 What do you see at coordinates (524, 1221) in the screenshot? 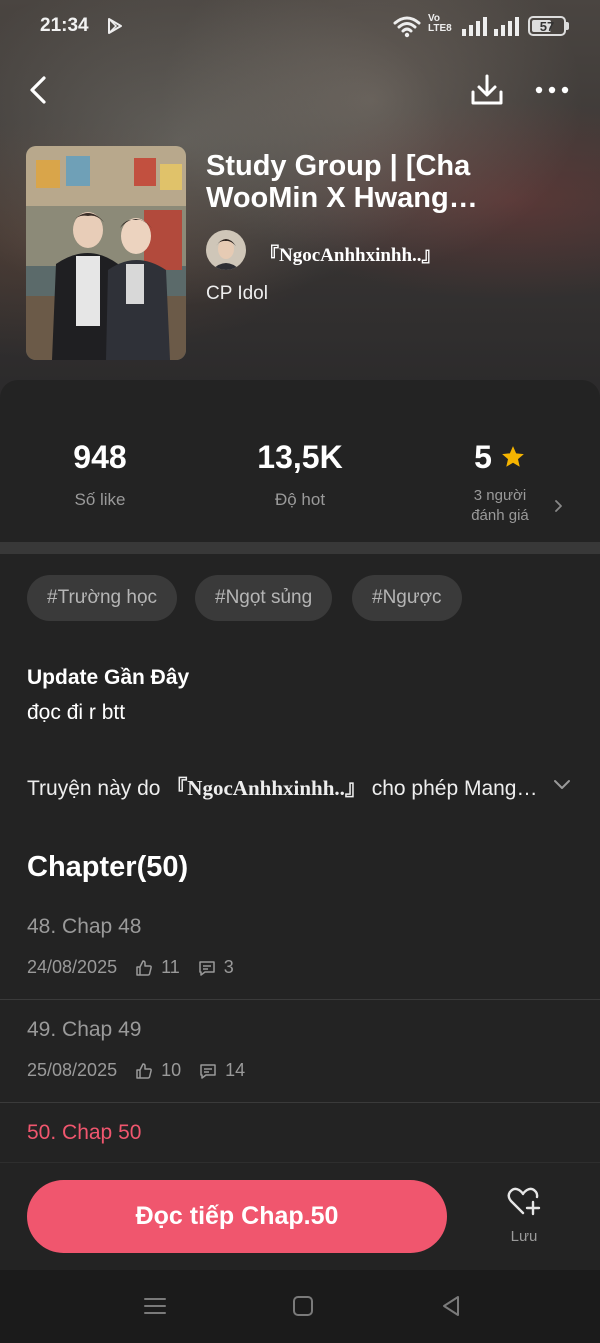
I see `save-button: Lưu` at bounding box center [524, 1221].